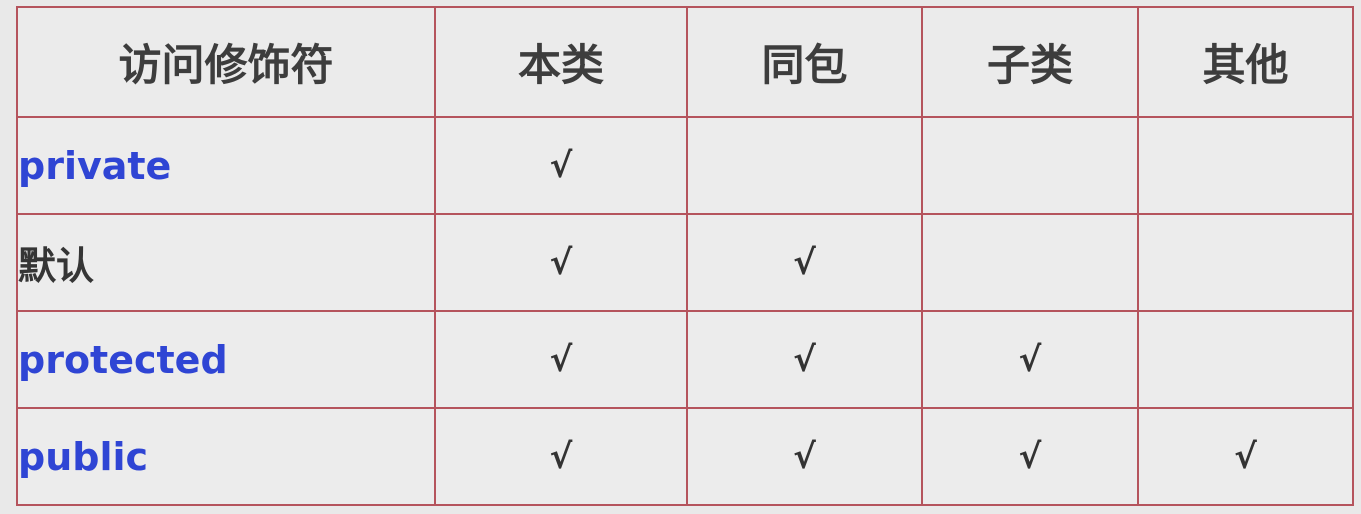  What do you see at coordinates (561, 62) in the screenshot?
I see `header-same-class: 本类` at bounding box center [561, 62].